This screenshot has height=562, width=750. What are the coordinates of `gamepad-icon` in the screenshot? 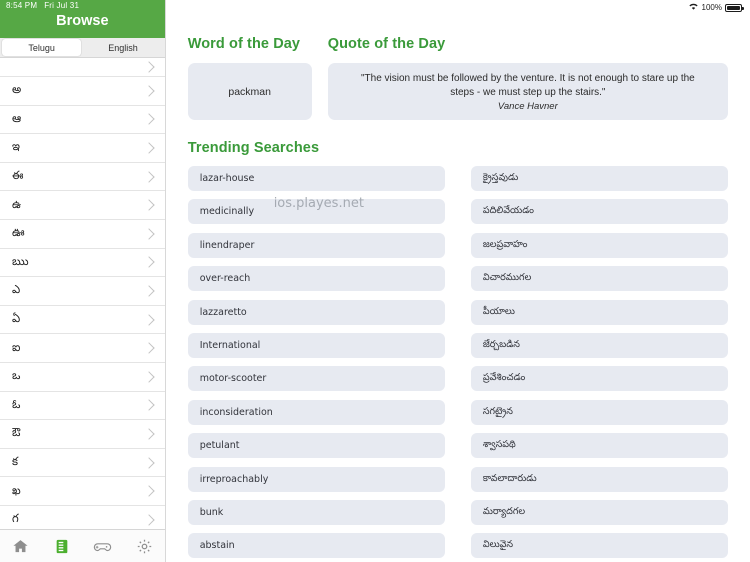 It's located at (102, 546).